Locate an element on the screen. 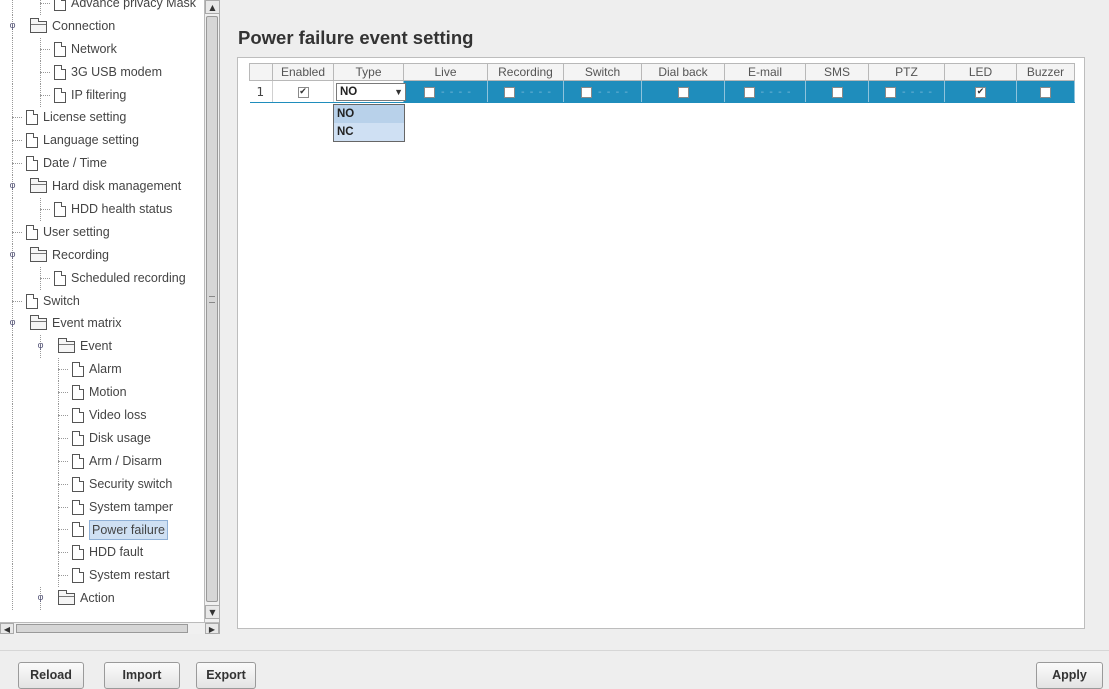  type-option-no: NO is located at coordinates (369, 114).